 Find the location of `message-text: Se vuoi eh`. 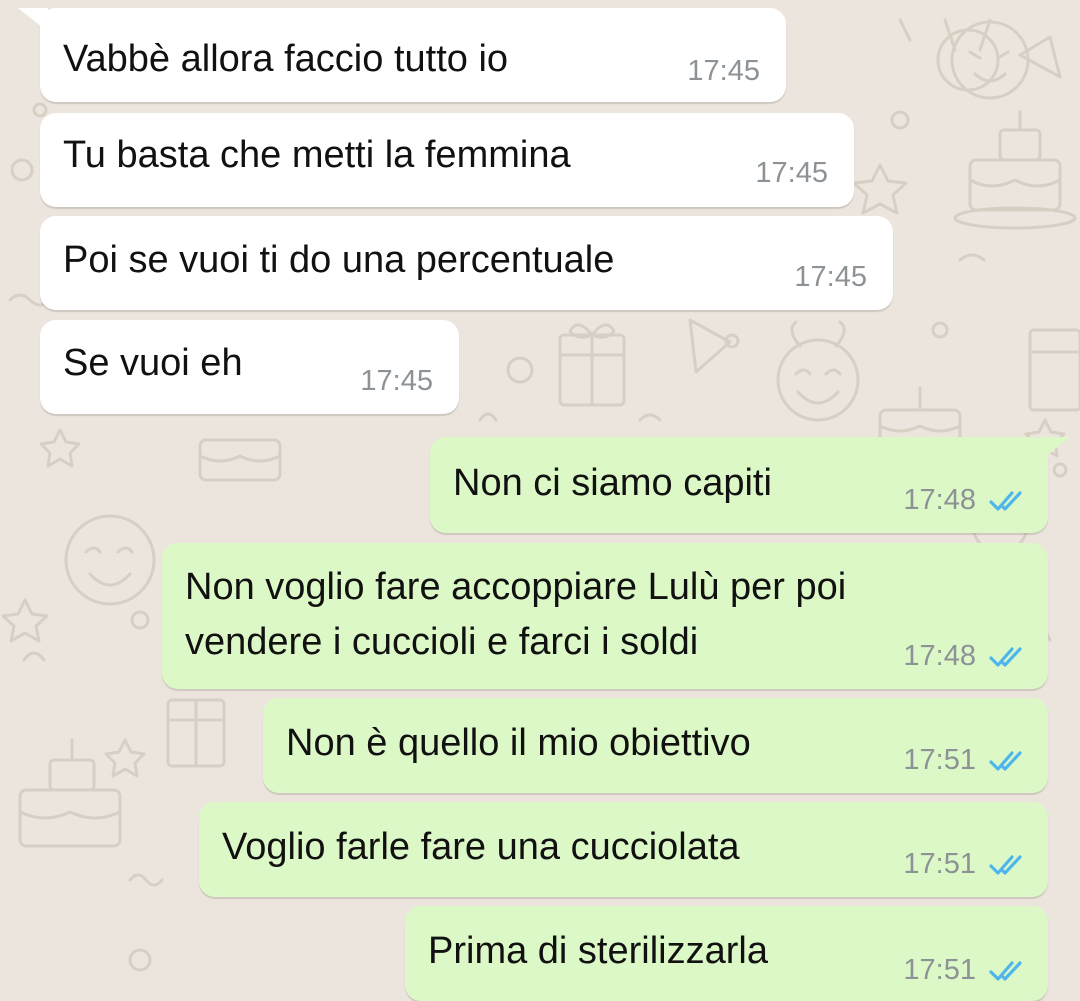

message-text: Se vuoi eh is located at coordinates (153, 363).